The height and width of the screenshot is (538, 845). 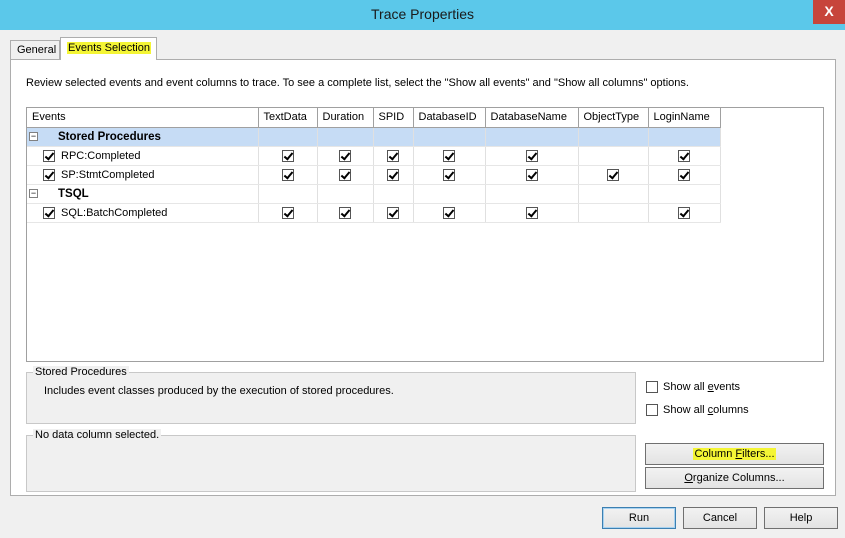 I want to click on event-category-label: TSQL, so click(x=73, y=193).